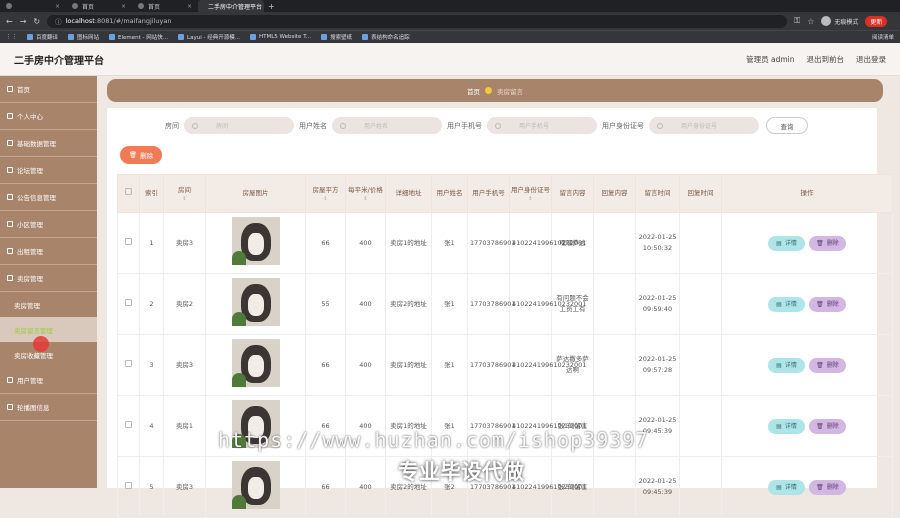 This screenshot has height=518, width=900. What do you see at coordinates (704, 125) in the screenshot?
I see `search-input: 用户身份证号` at bounding box center [704, 125].